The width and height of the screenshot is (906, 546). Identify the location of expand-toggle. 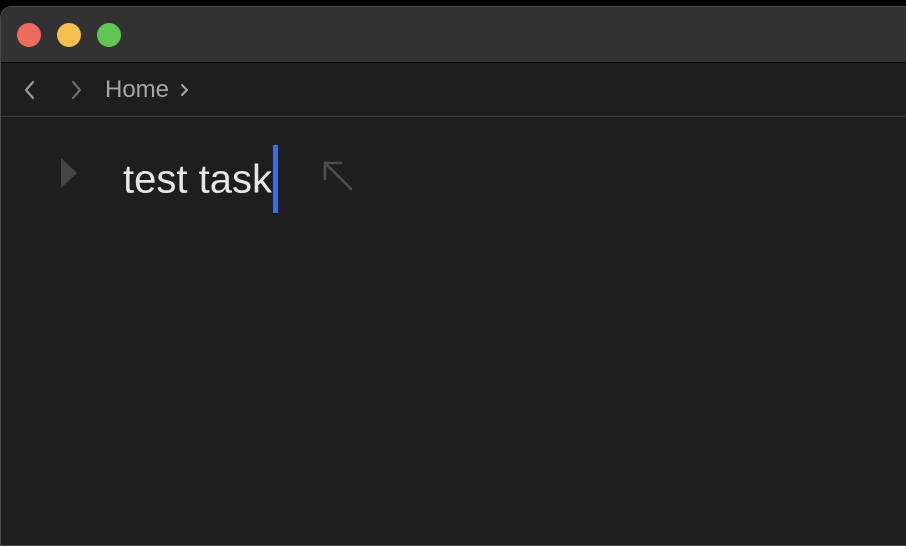
(69, 173).